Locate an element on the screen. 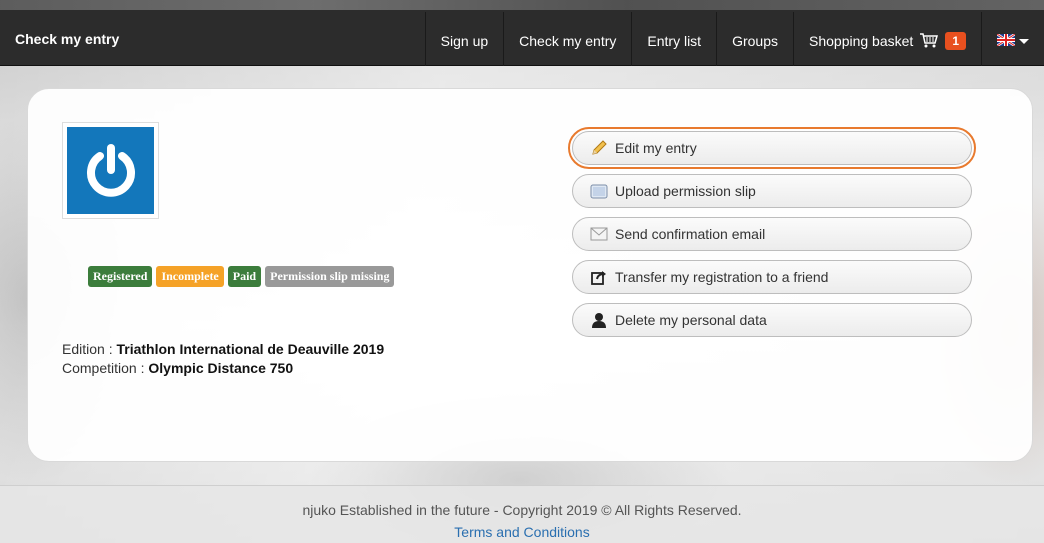 The image size is (1044, 543). chevron-down-icon is located at coordinates (1024, 41).